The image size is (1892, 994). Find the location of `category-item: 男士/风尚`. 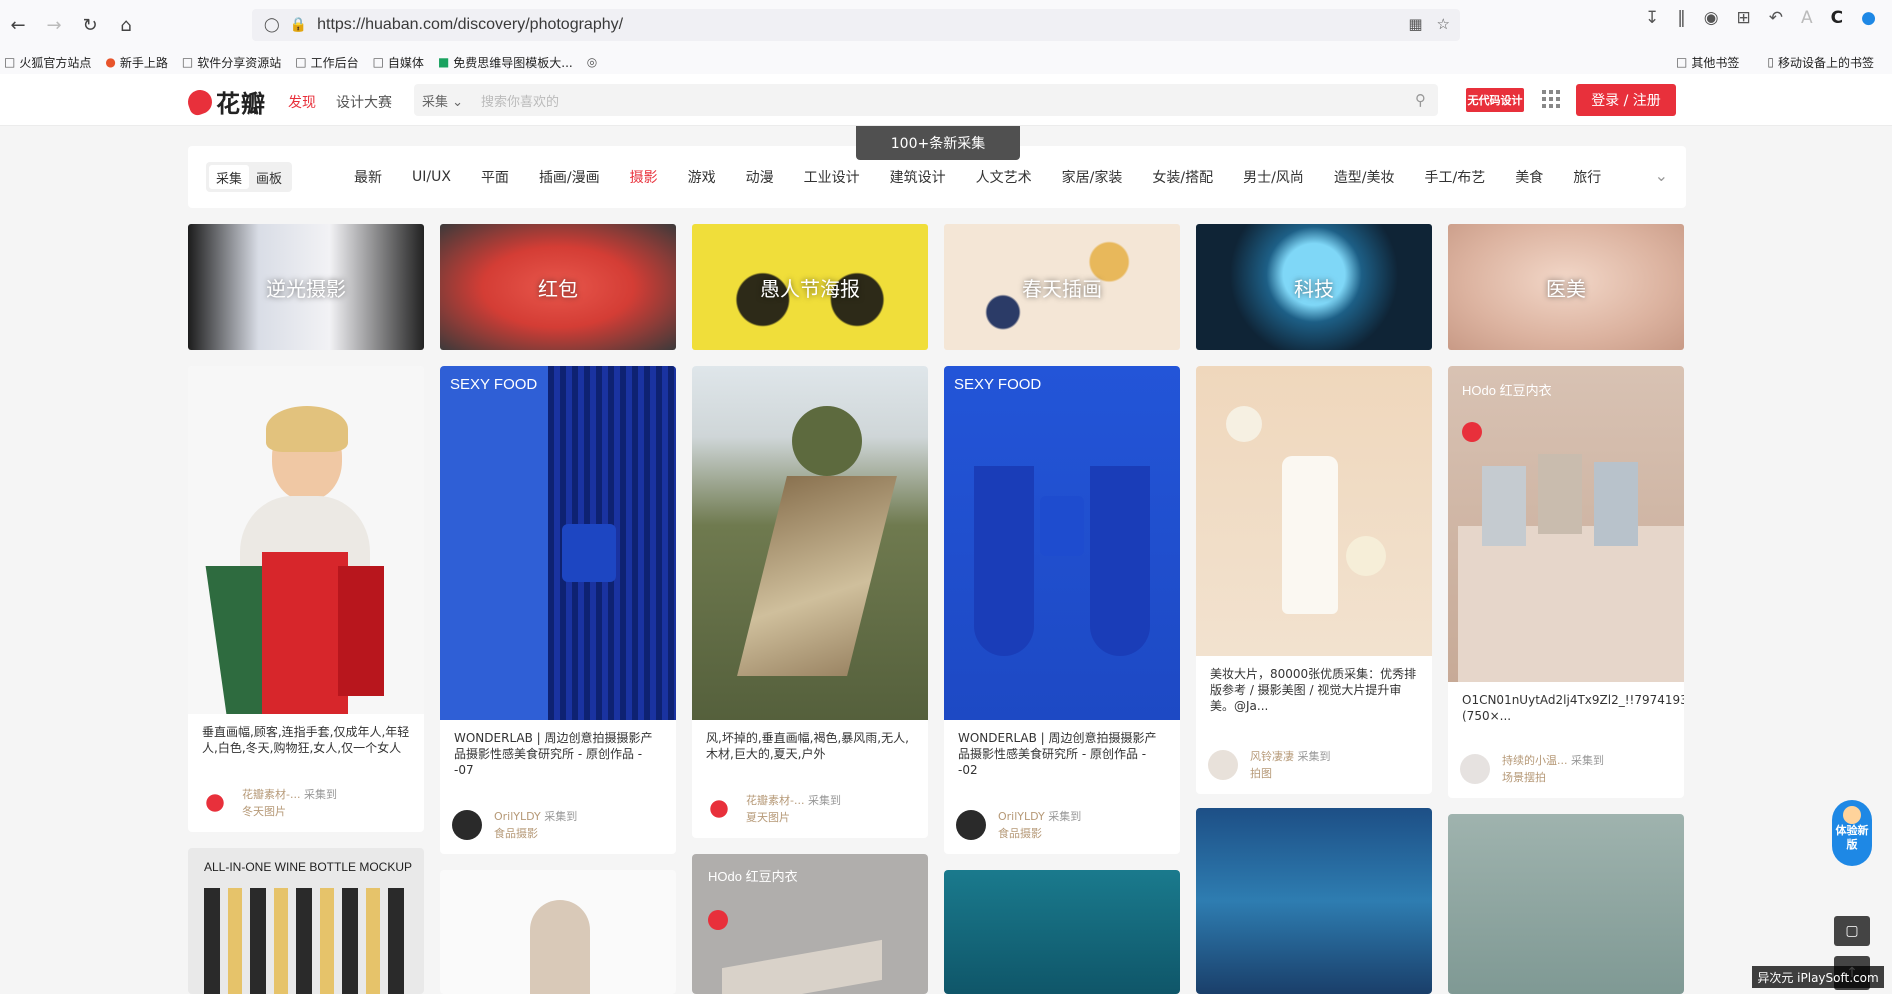

category-item: 男士/风尚 is located at coordinates (1273, 177).